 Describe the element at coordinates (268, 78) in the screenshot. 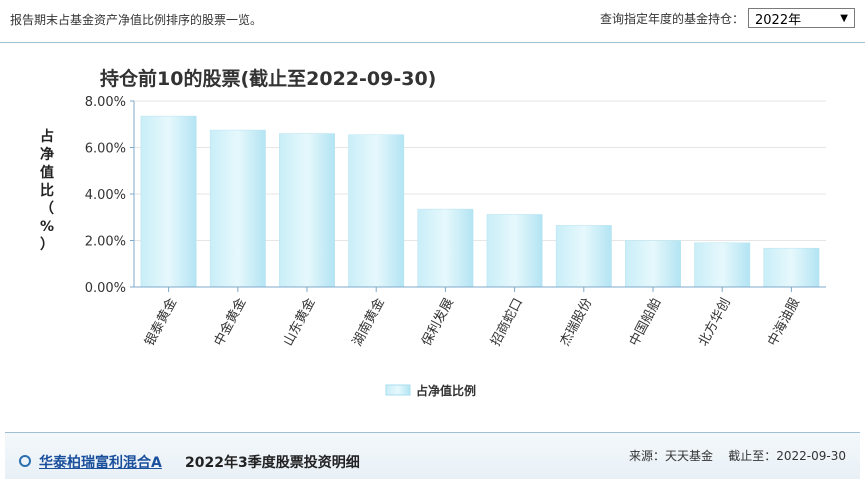

I see `chart-title: 持仓前10的股票(截止至2022-09-30)` at that location.